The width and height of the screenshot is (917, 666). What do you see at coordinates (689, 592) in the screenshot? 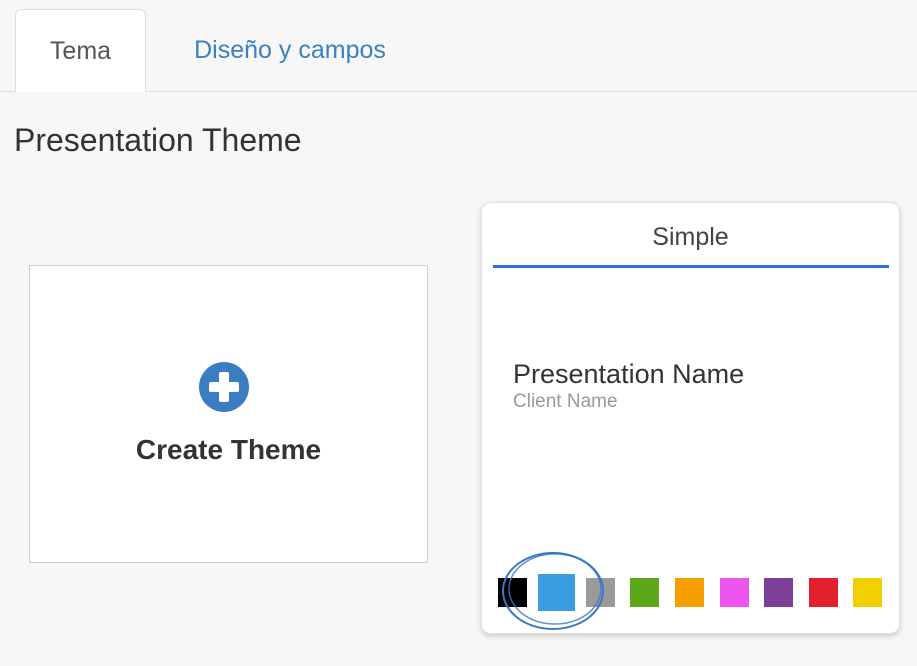
I see `swatch-orange` at bounding box center [689, 592].